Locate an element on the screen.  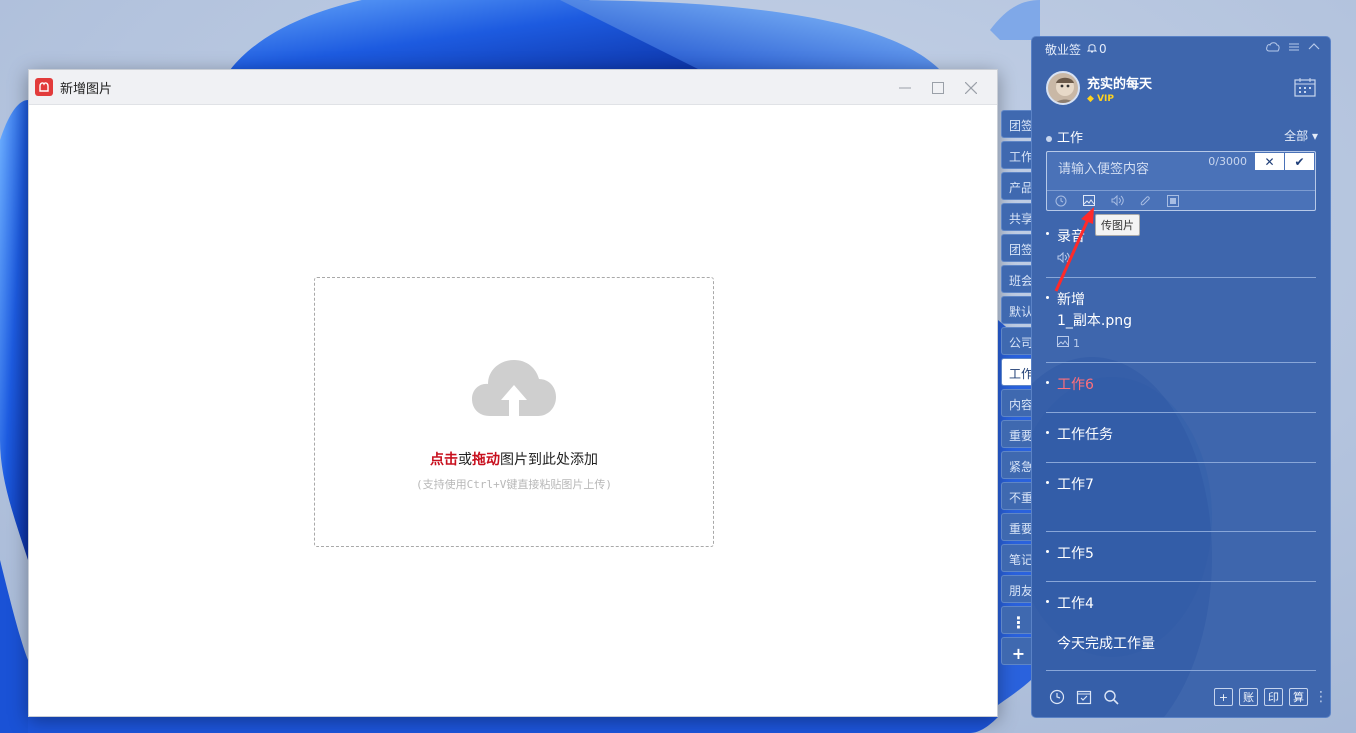
category-tab: 不重 is located at coordinates (1018, 496).